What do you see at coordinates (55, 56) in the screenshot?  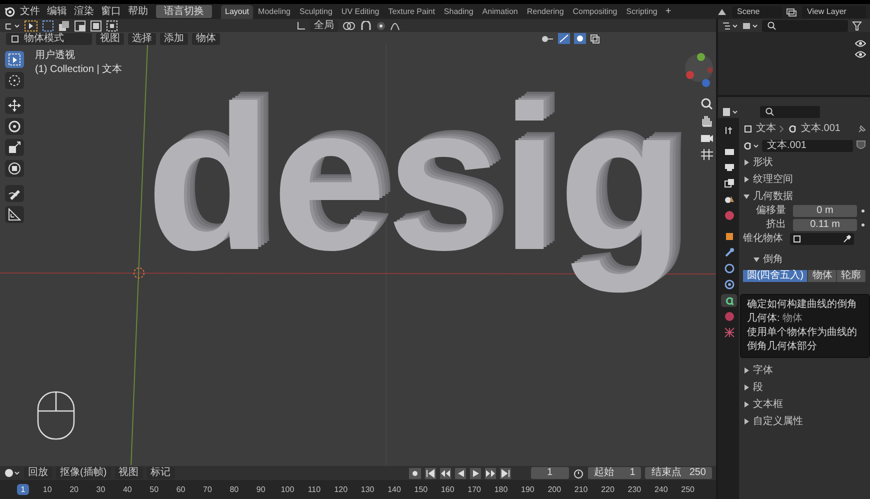 I see `view-name: 用户透视` at bounding box center [55, 56].